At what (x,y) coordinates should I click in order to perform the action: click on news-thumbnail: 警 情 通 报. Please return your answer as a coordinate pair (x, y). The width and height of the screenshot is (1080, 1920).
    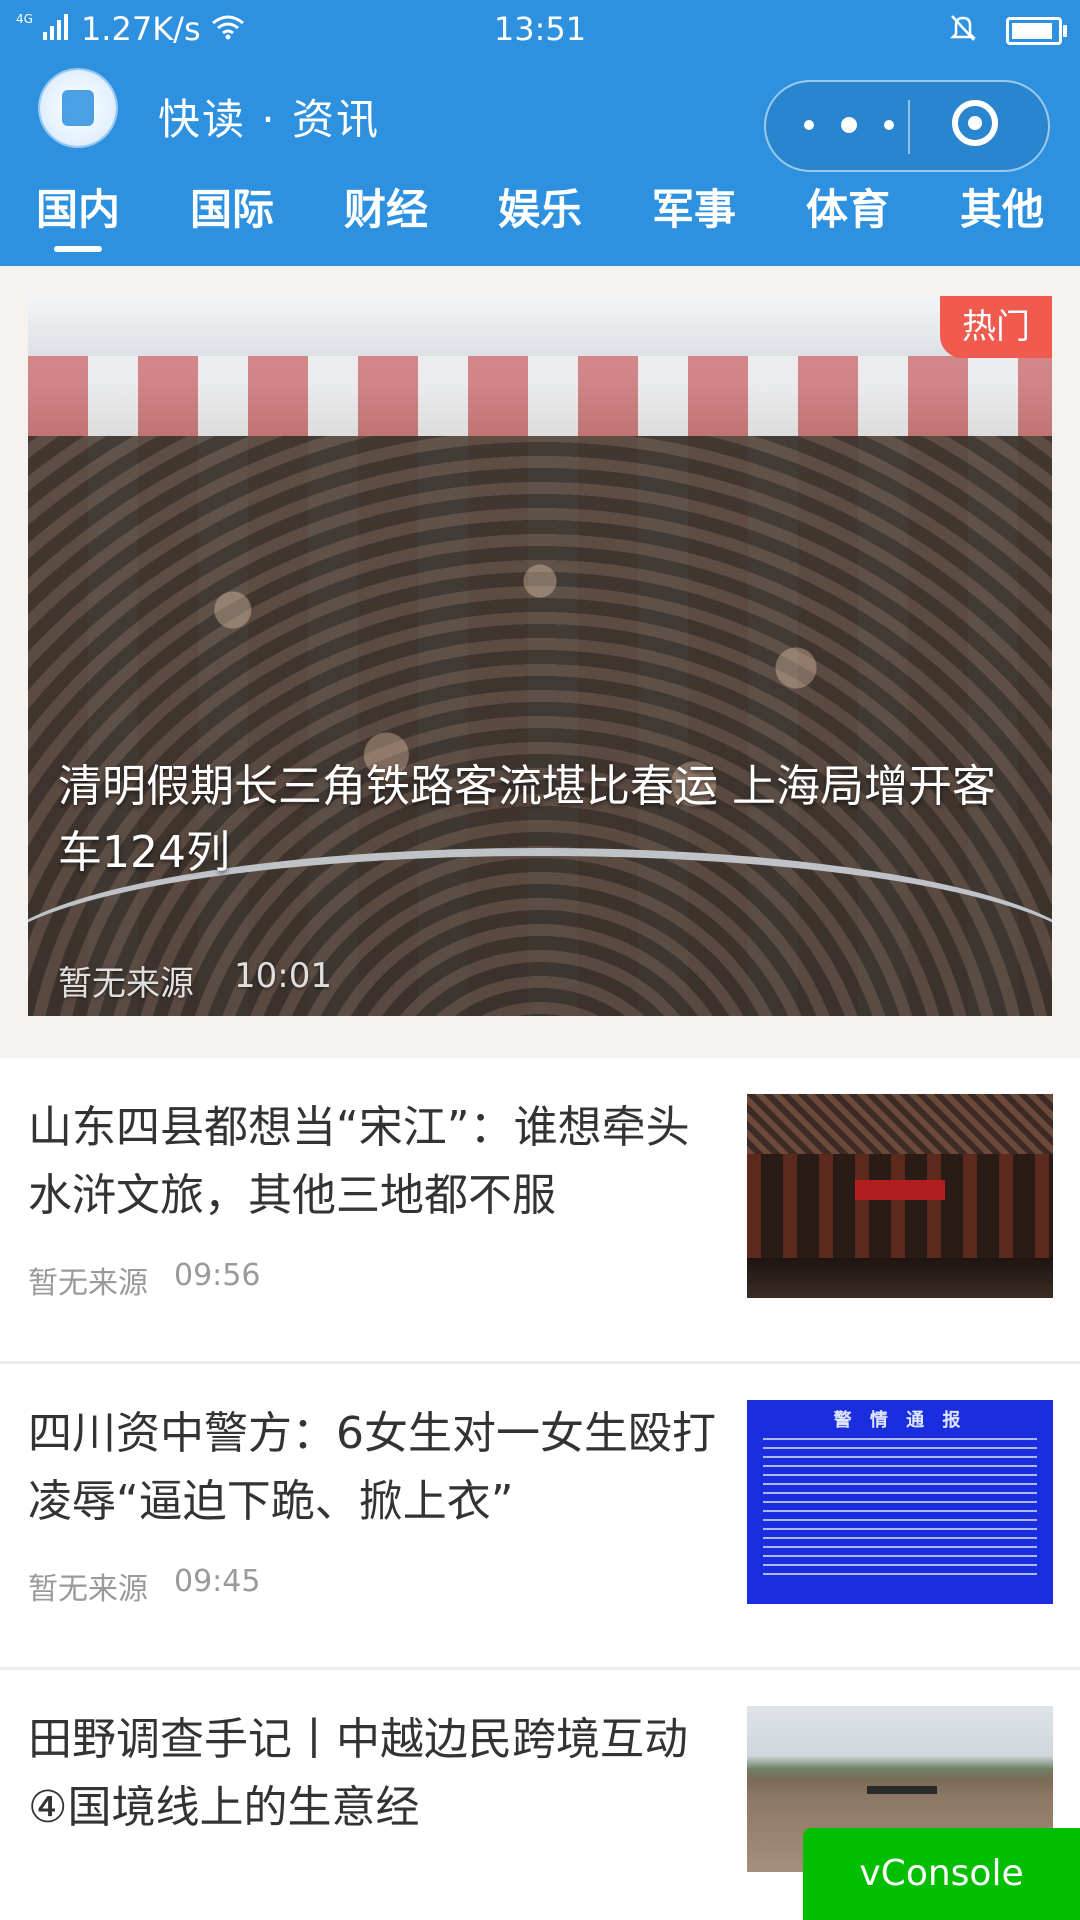
    Looking at the image, I should click on (900, 1502).